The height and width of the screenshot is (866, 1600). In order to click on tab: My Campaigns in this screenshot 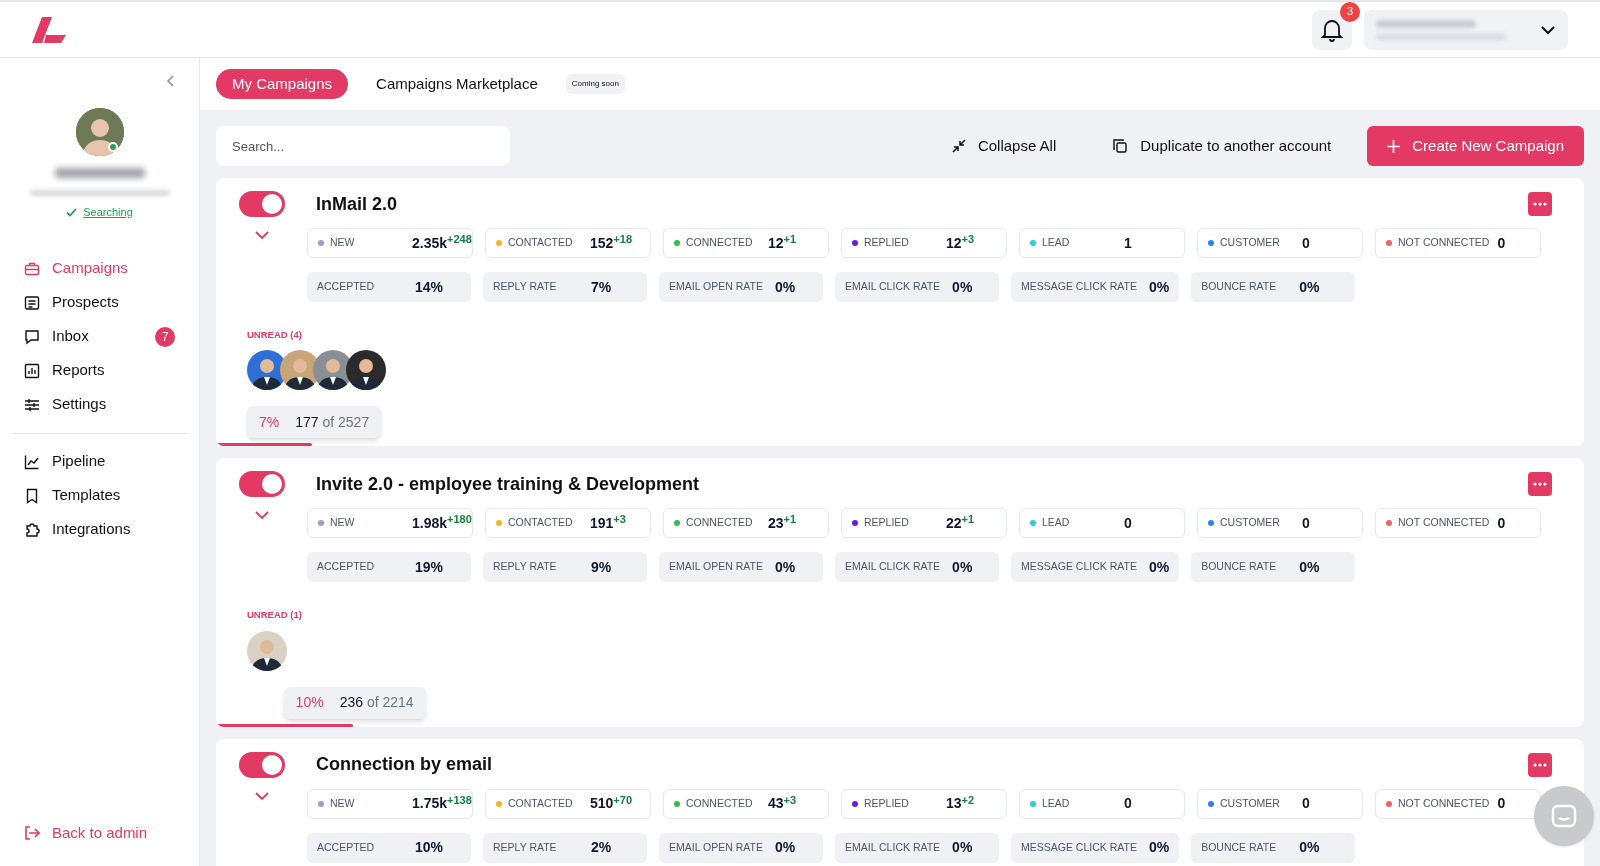, I will do `click(282, 84)`.